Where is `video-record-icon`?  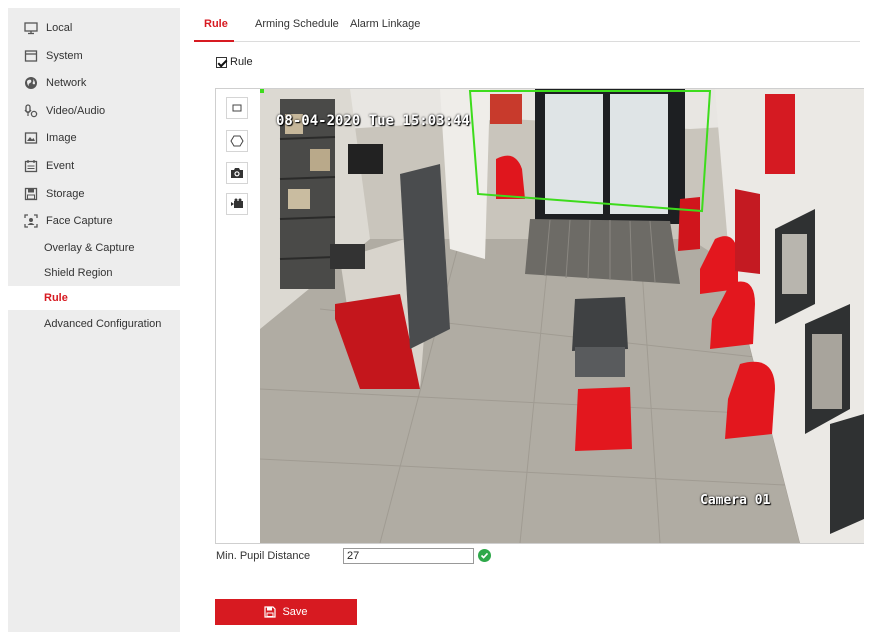
video-record-icon is located at coordinates (237, 204).